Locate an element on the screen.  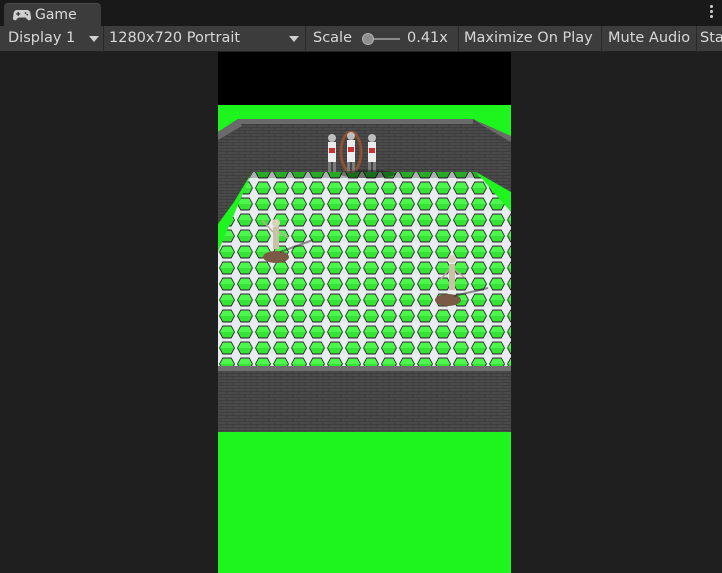
more-options-icon is located at coordinates (711, 13).